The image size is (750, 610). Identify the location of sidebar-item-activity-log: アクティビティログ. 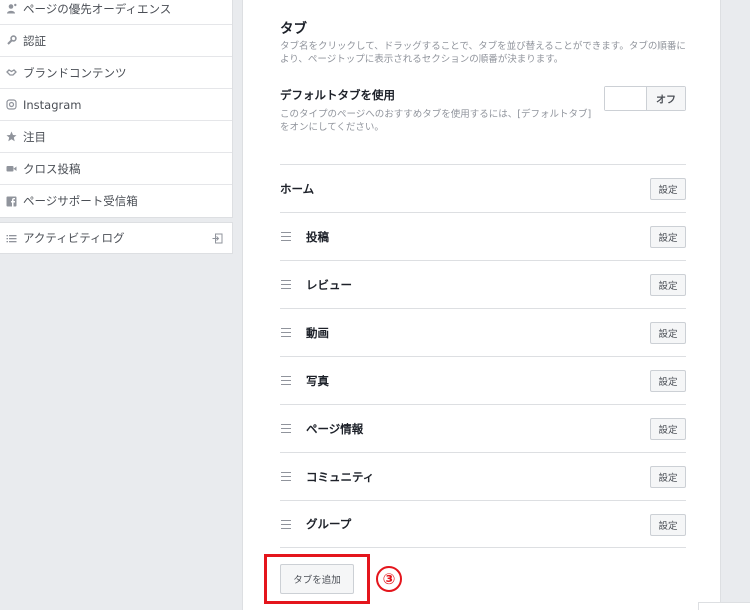
(116, 238).